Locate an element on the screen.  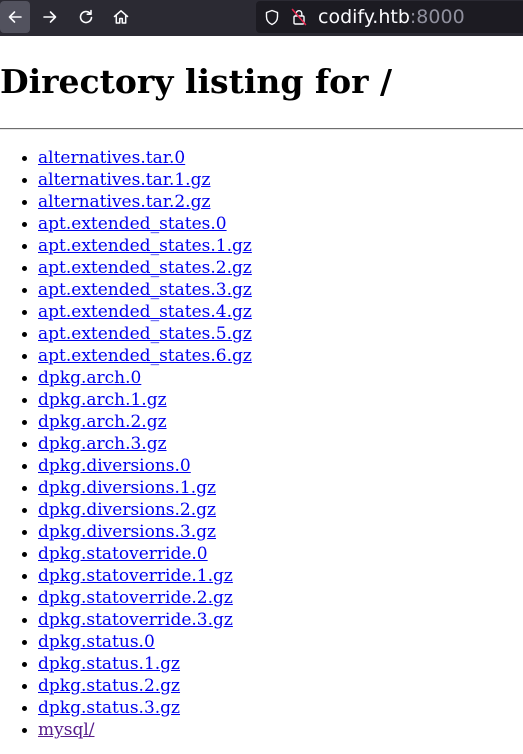
home-button is located at coordinates (121, 17).